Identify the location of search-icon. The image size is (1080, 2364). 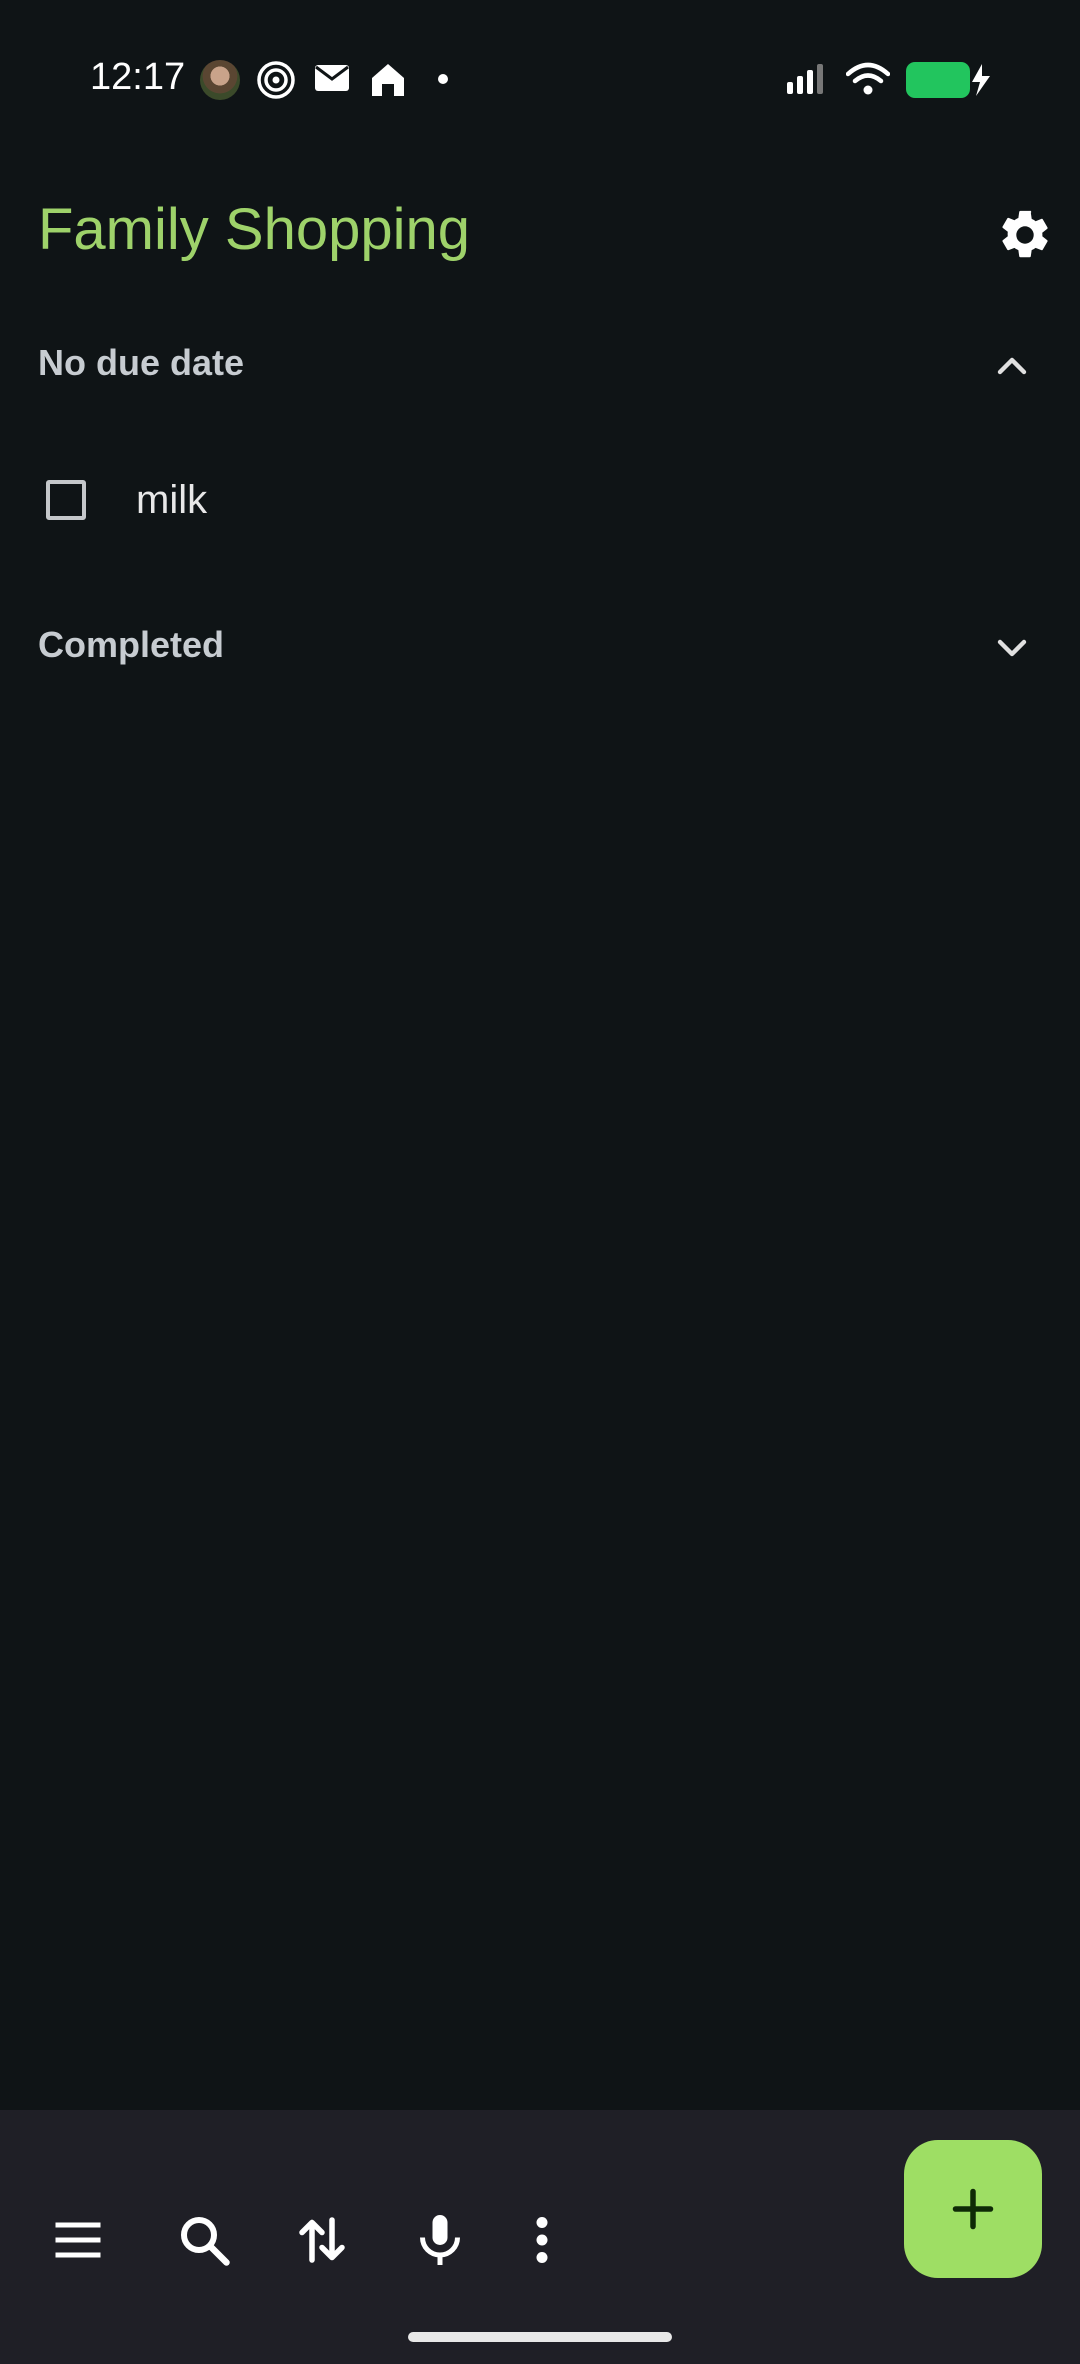
(204, 2240).